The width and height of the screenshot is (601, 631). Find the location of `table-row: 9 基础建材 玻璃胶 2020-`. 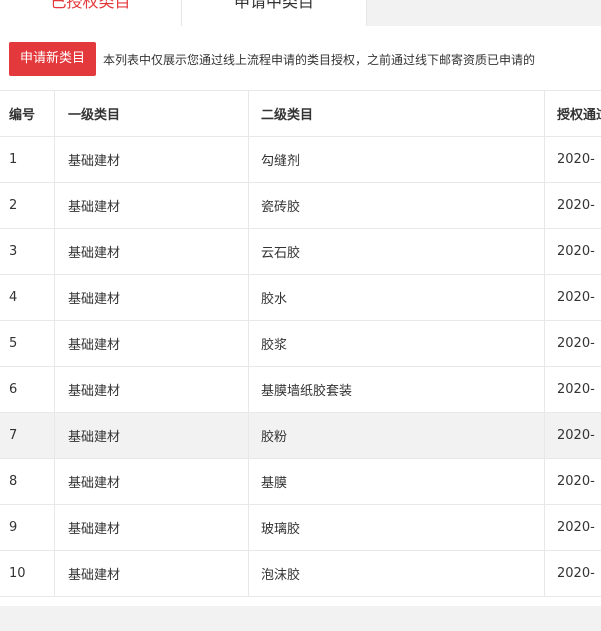

table-row: 9 基础建材 玻璃胶 2020- is located at coordinates (300, 528).